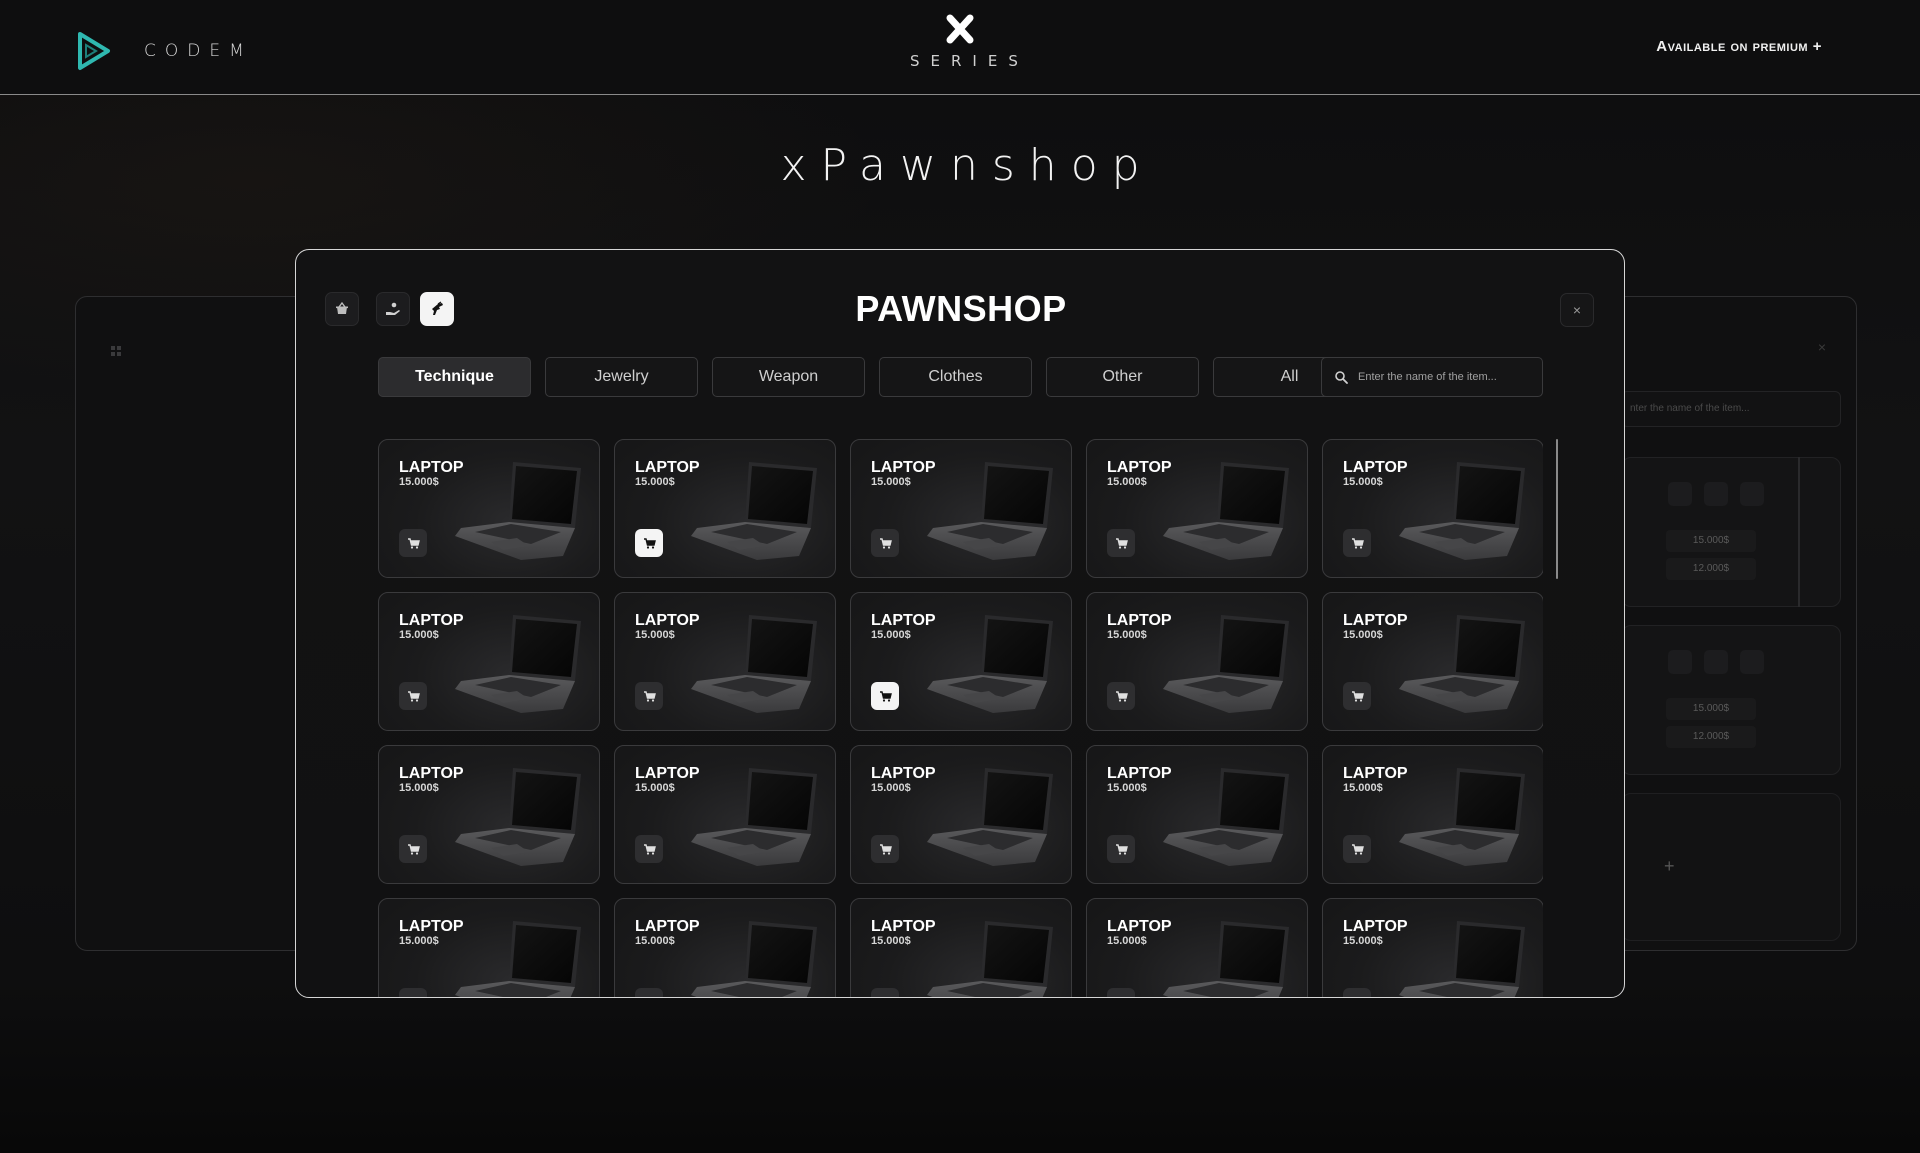 Image resolution: width=1920 pixels, height=1153 pixels. I want to click on background-value: 15.000$, so click(1711, 709).